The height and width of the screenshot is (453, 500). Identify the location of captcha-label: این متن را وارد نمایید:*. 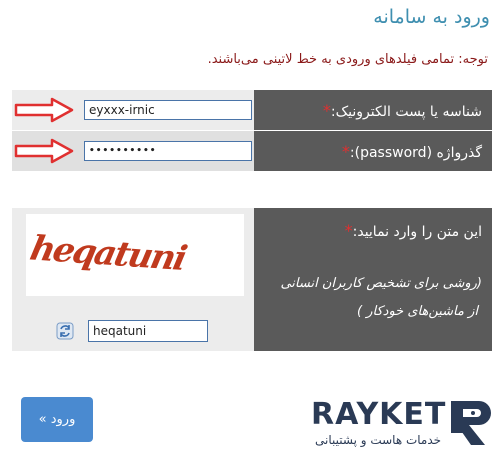
(413, 230).